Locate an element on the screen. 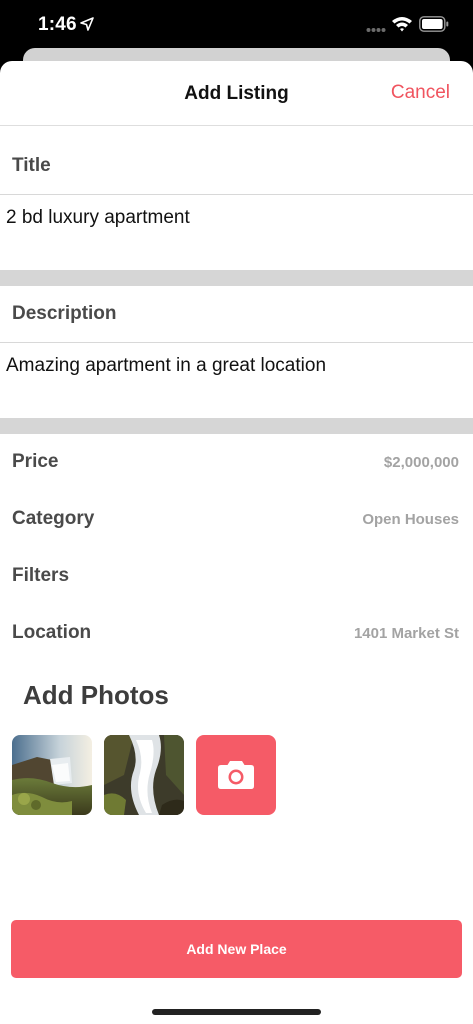 This screenshot has width=473, height=1024. category-row: Category Open Houses is located at coordinates (236, 519).